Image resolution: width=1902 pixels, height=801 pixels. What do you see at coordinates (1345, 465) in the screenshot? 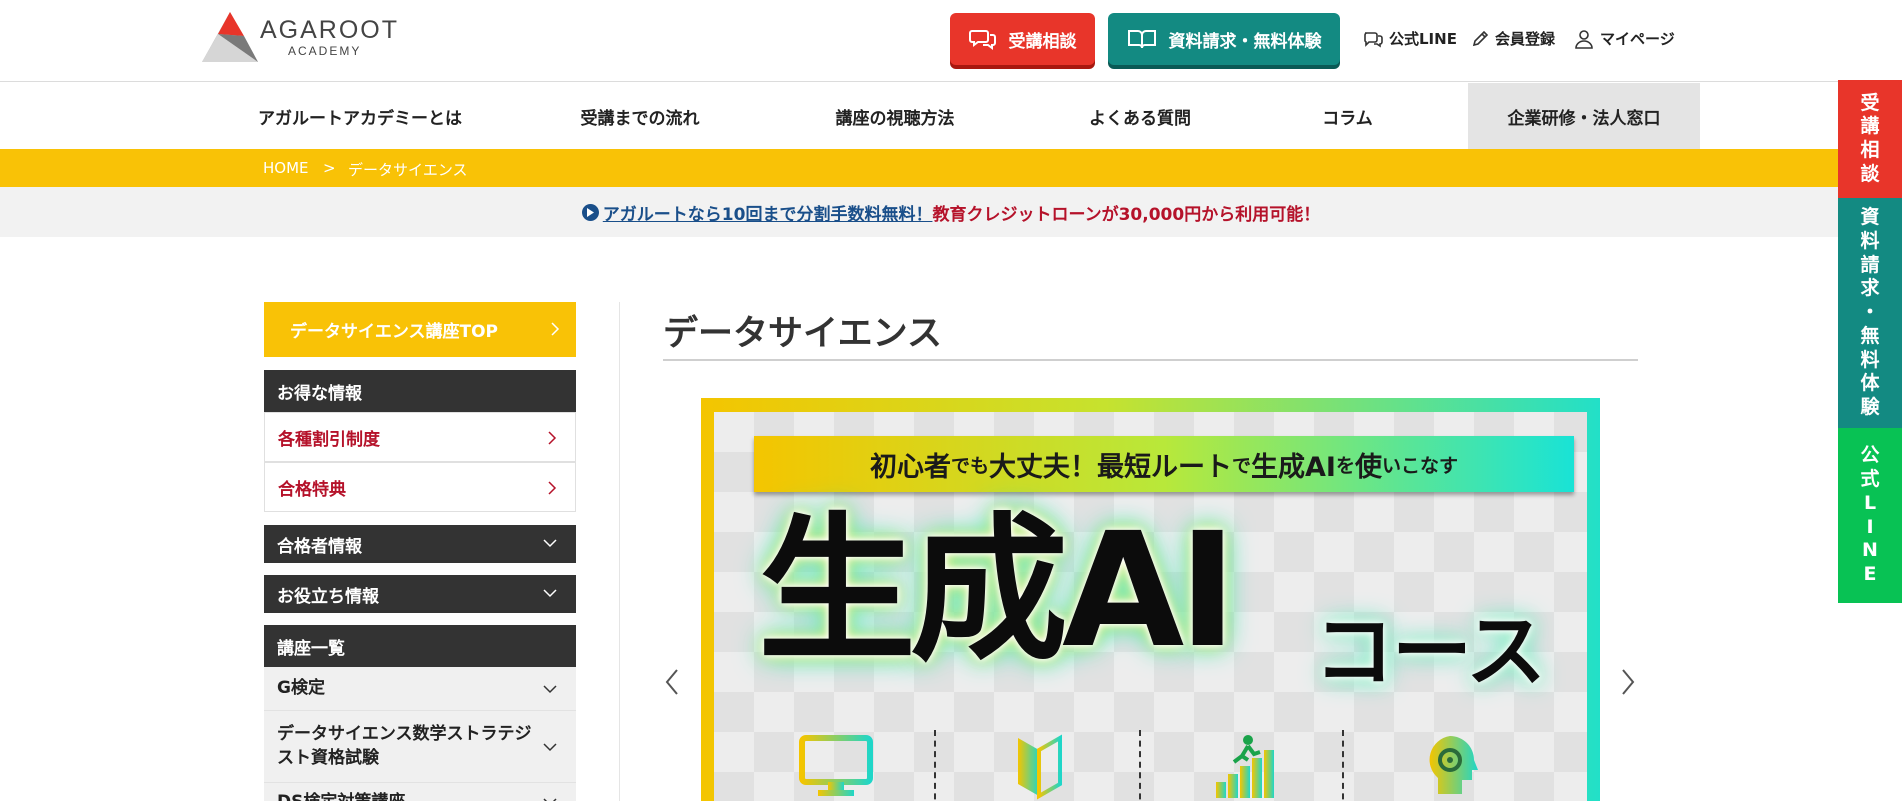
I see `tagline-part: を` at bounding box center [1345, 465].